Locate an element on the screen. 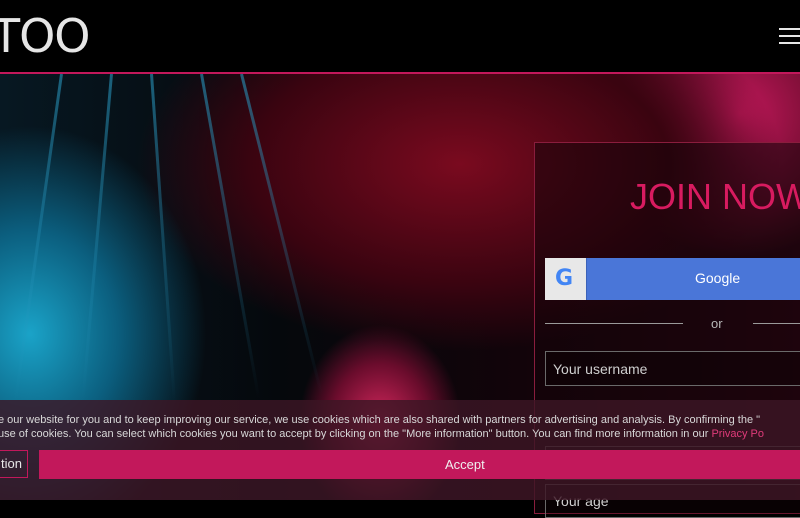 This screenshot has width=800, height=518. or-separator: or is located at coordinates (717, 323).